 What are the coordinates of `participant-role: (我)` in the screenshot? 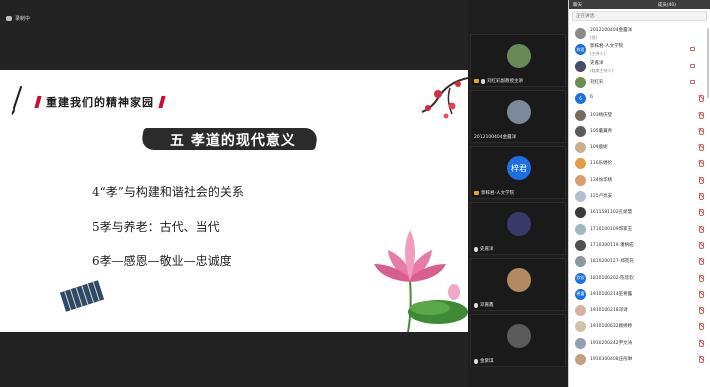 It's located at (594, 37).